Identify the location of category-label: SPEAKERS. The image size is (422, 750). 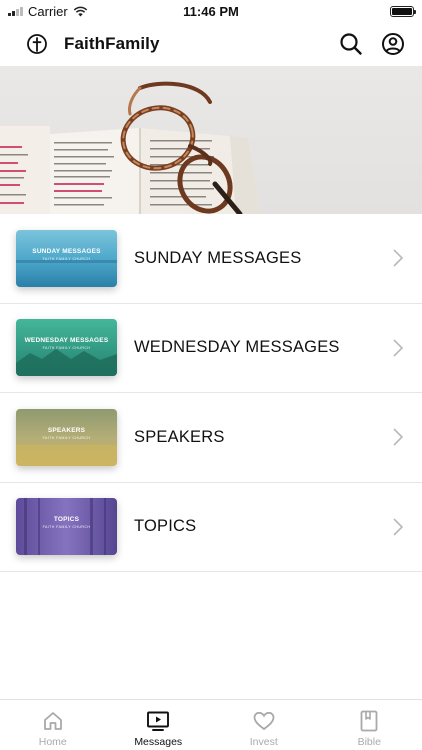
(179, 436).